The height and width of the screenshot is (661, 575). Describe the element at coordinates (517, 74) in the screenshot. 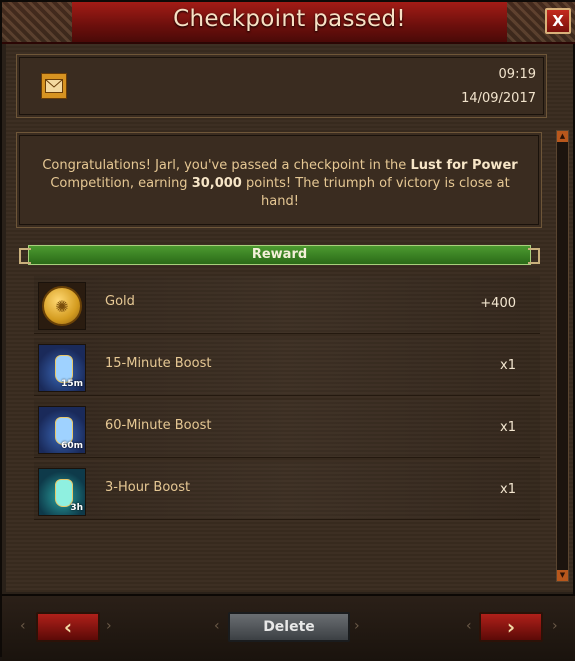

I see `message-time: 09:19` at that location.